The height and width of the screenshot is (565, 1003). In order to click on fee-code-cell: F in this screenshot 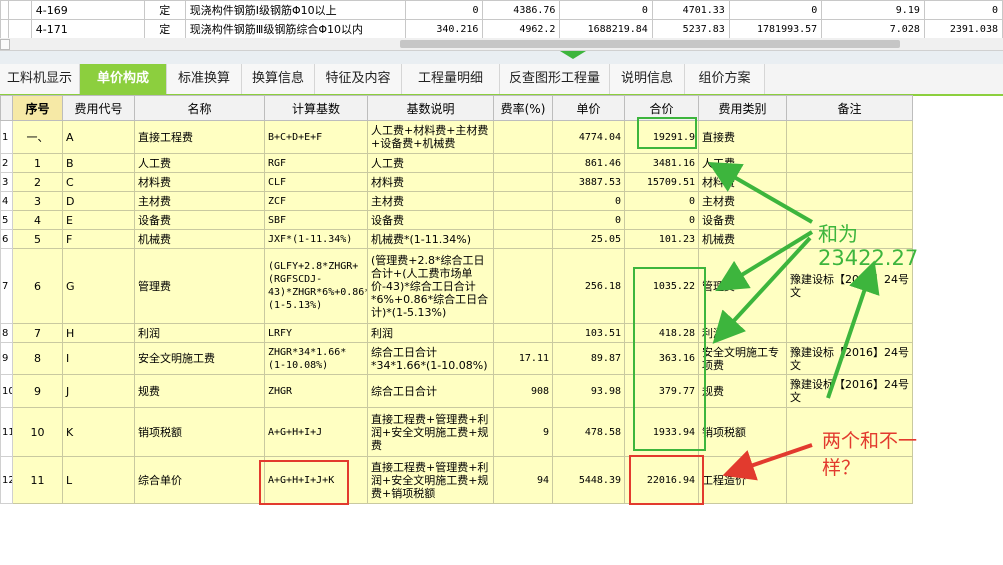, I will do `click(98, 239)`.